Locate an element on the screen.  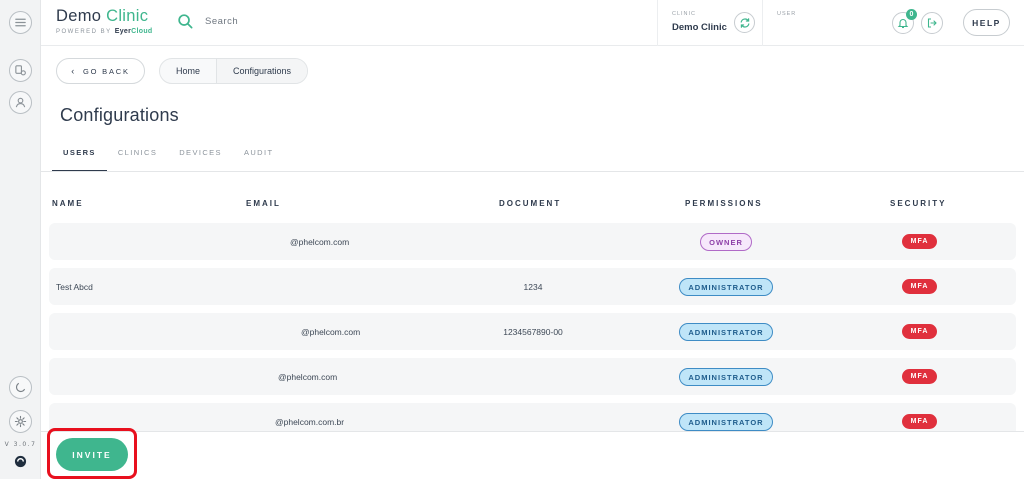
invite-button: INVITE is located at coordinates (92, 454).